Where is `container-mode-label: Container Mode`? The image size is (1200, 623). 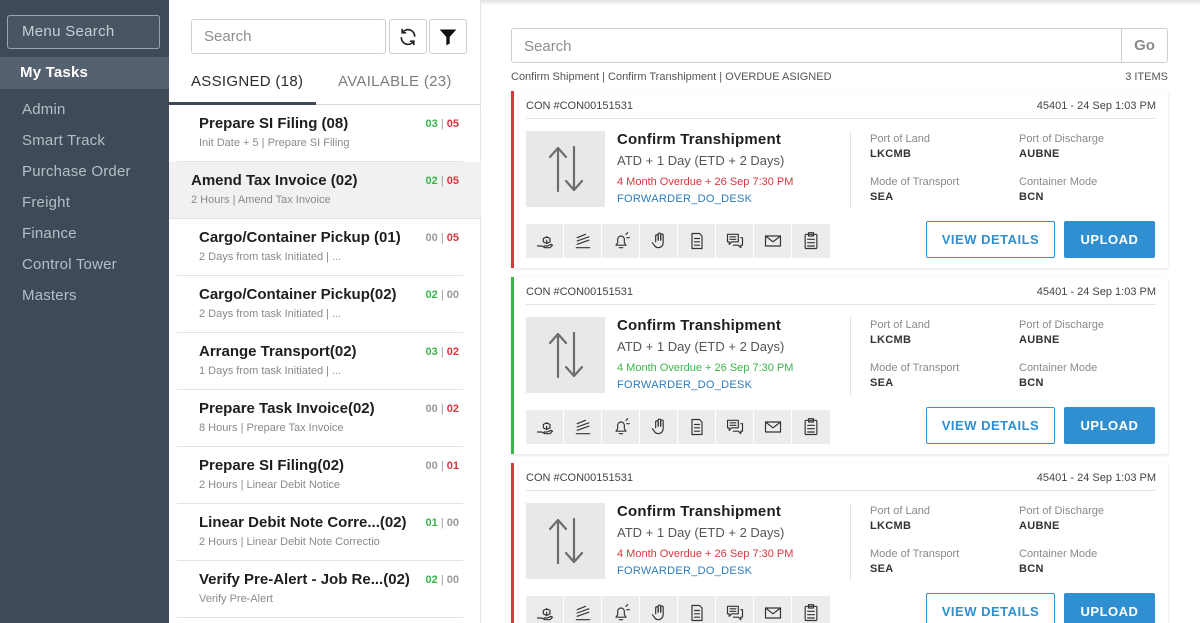 container-mode-label: Container Mode is located at coordinates (1058, 554).